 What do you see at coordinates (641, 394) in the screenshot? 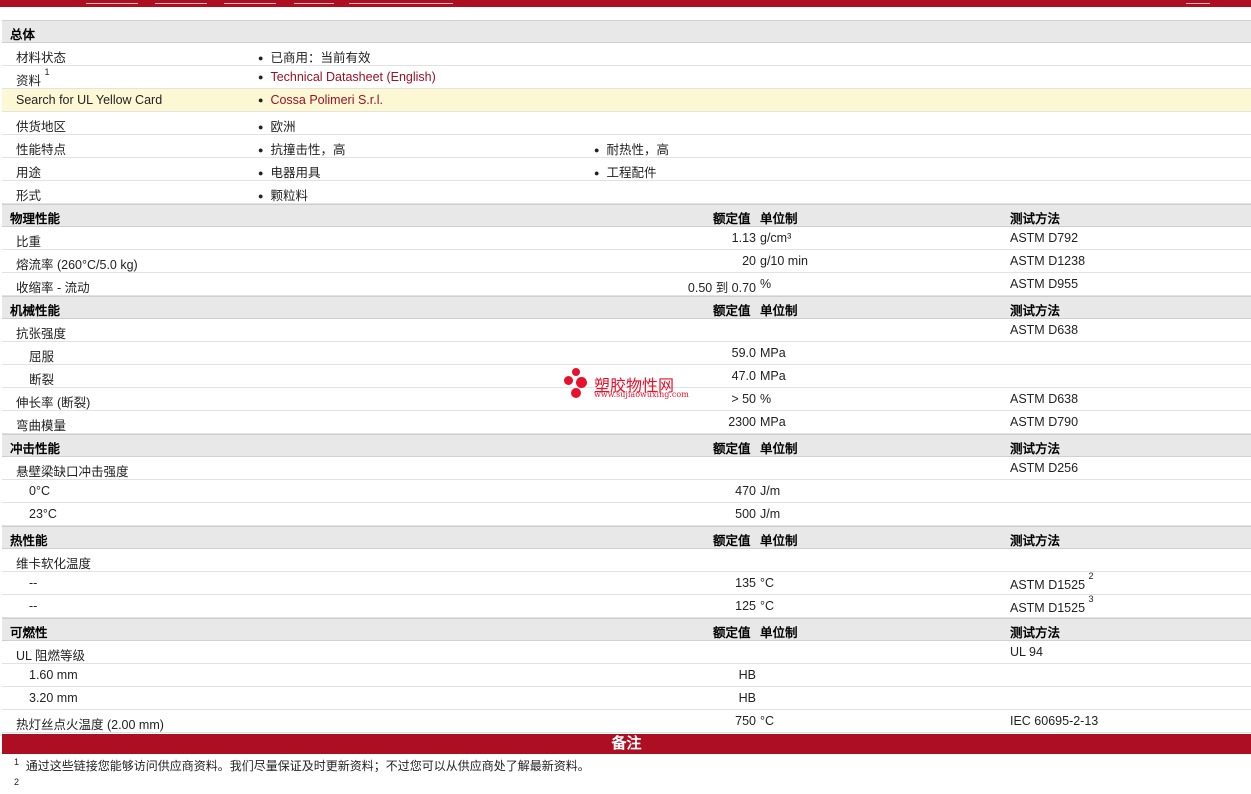
I see `watermark-url: www.sujiaowuxing.com` at bounding box center [641, 394].